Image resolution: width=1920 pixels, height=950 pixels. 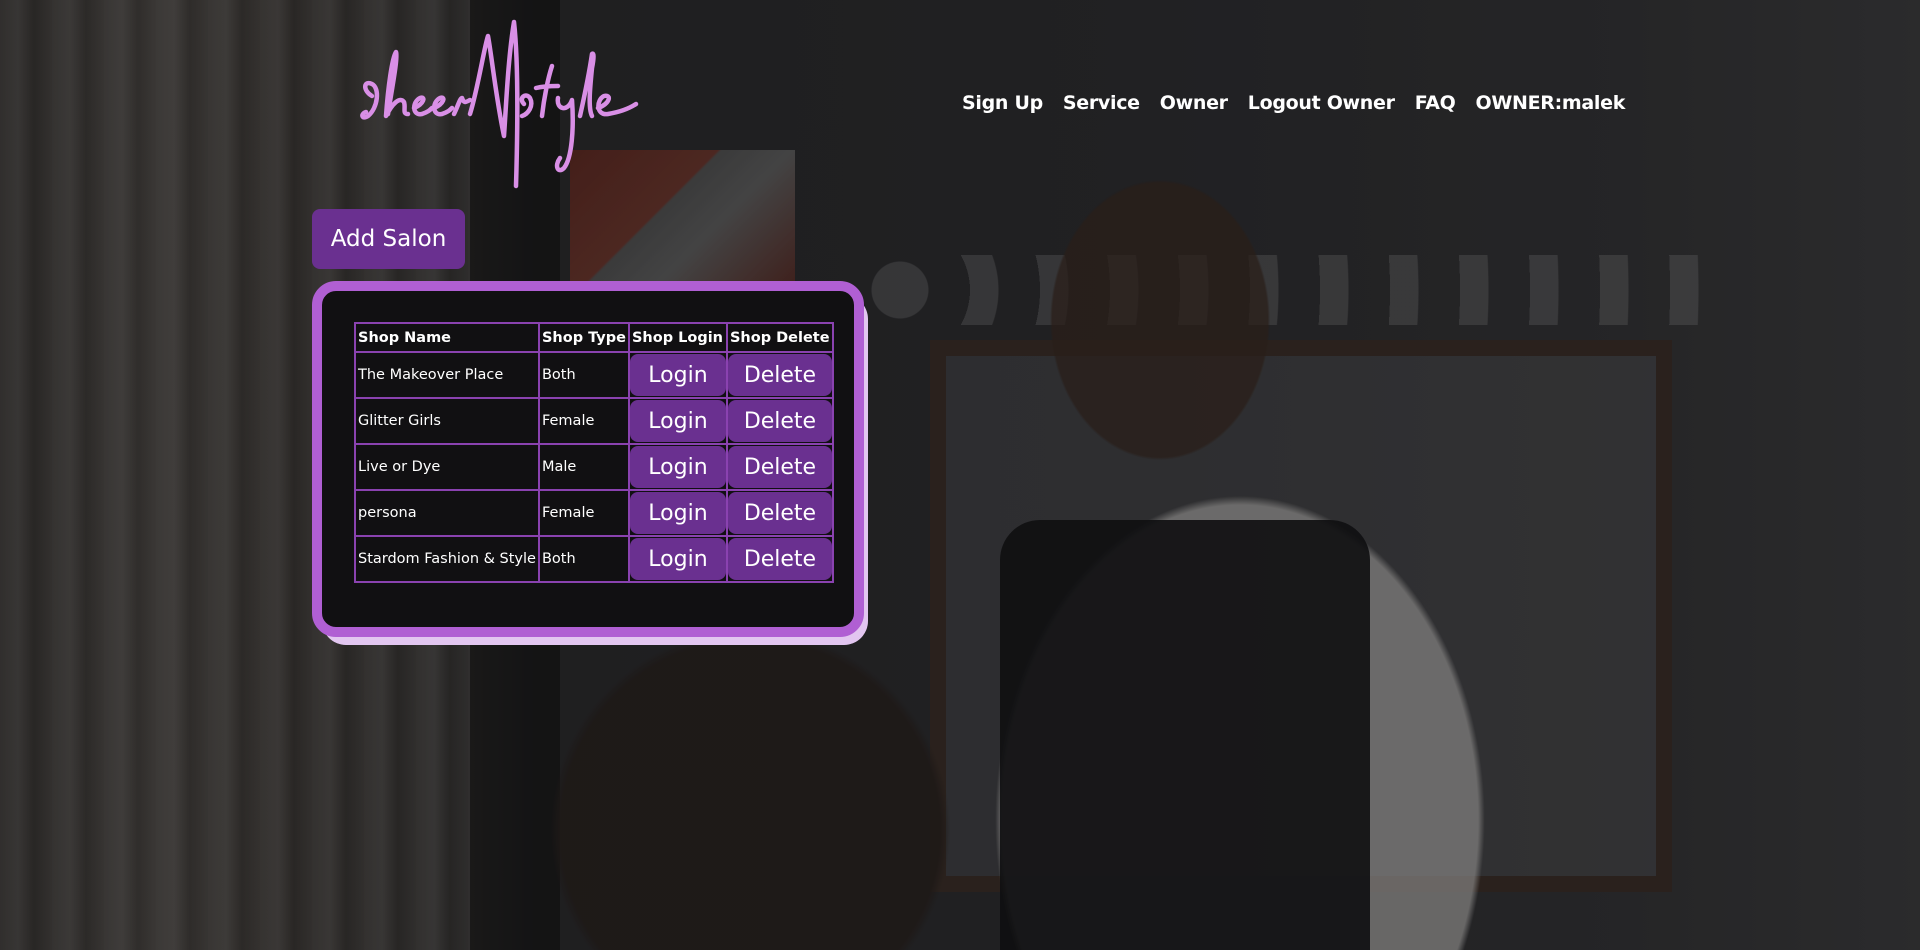 I want to click on shop-name-cell: Live or Dye, so click(x=447, y=467).